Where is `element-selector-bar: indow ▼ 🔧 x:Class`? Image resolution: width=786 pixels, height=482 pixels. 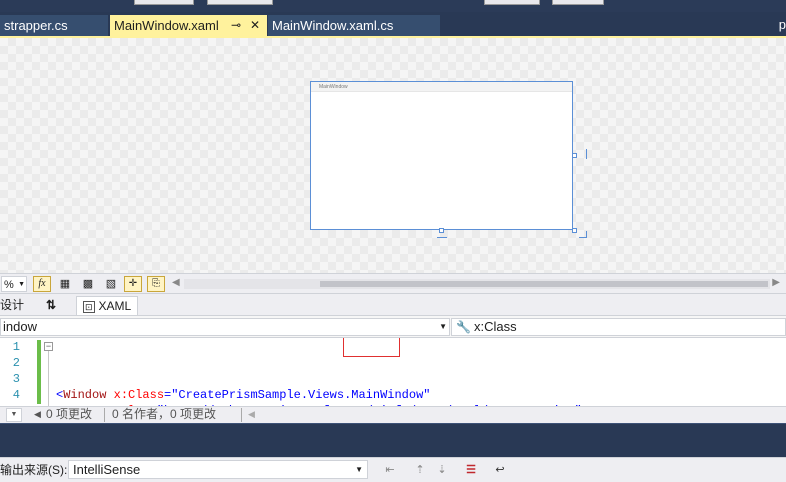
element-selector-bar: indow ▼ 🔧 x:Class is located at coordinates (393, 326).